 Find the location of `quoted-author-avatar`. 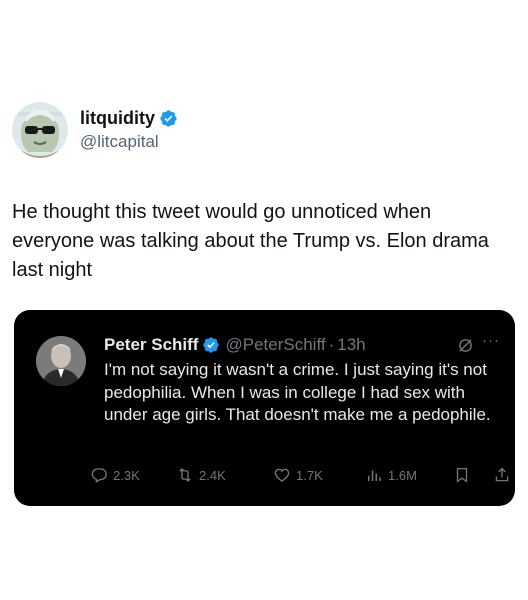

quoted-author-avatar is located at coordinates (61, 361).